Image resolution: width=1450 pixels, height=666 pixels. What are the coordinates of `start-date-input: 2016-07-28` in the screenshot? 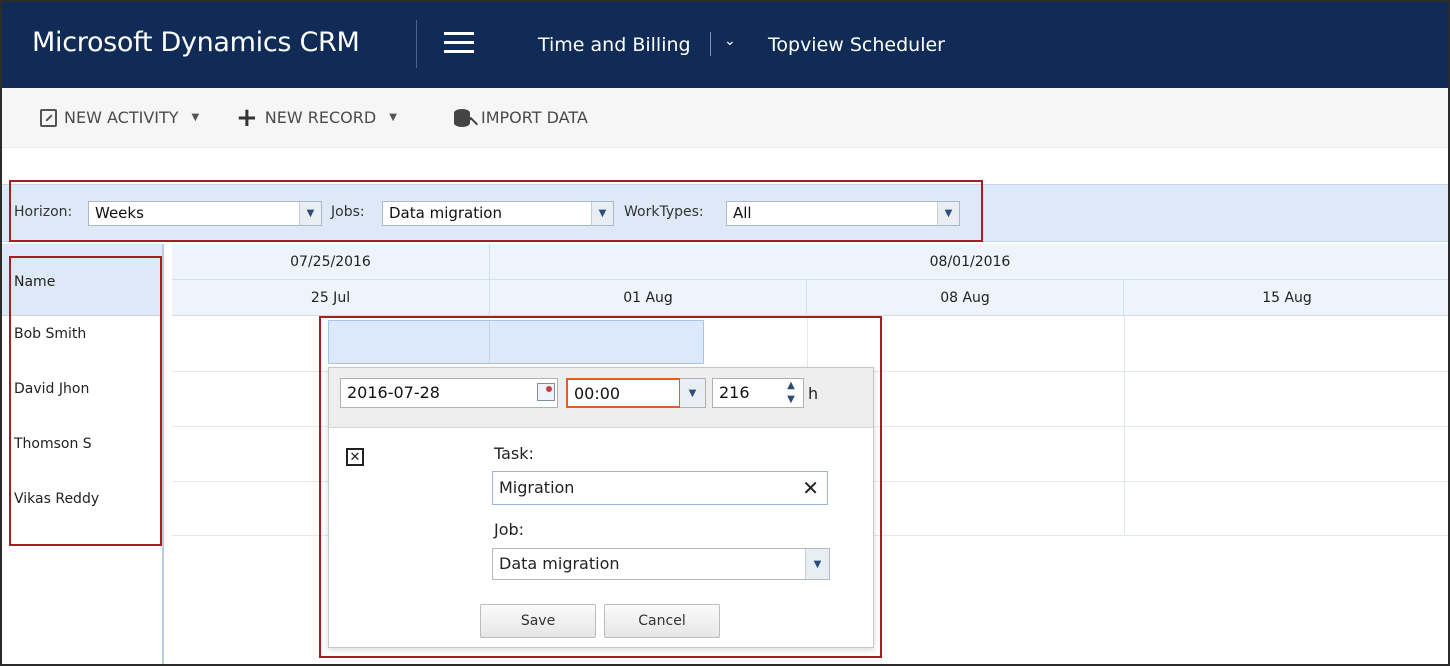 It's located at (449, 393).